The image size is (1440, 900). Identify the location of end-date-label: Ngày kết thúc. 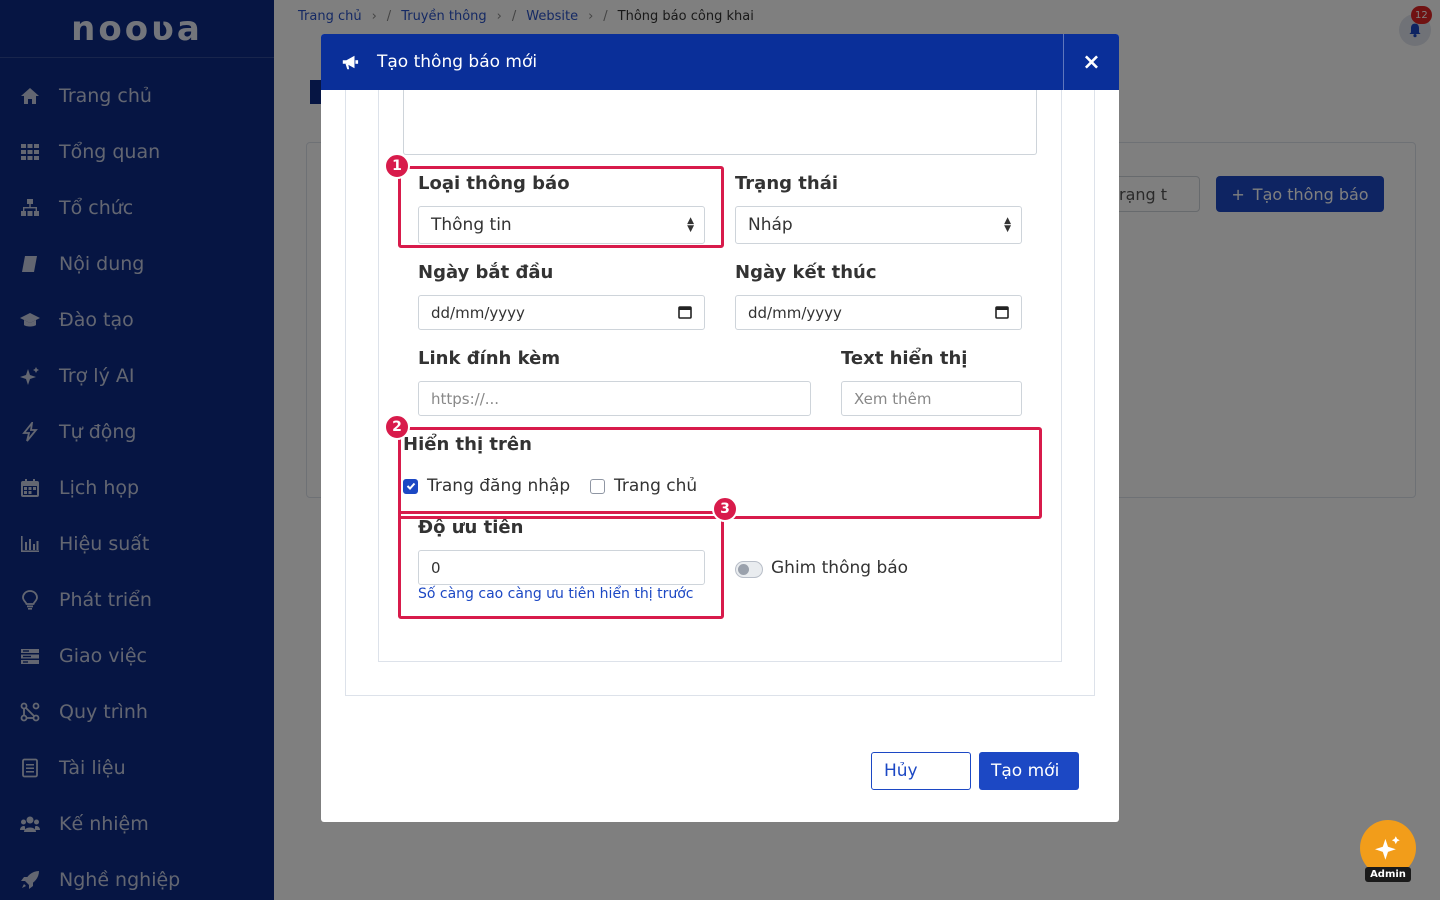
(806, 272).